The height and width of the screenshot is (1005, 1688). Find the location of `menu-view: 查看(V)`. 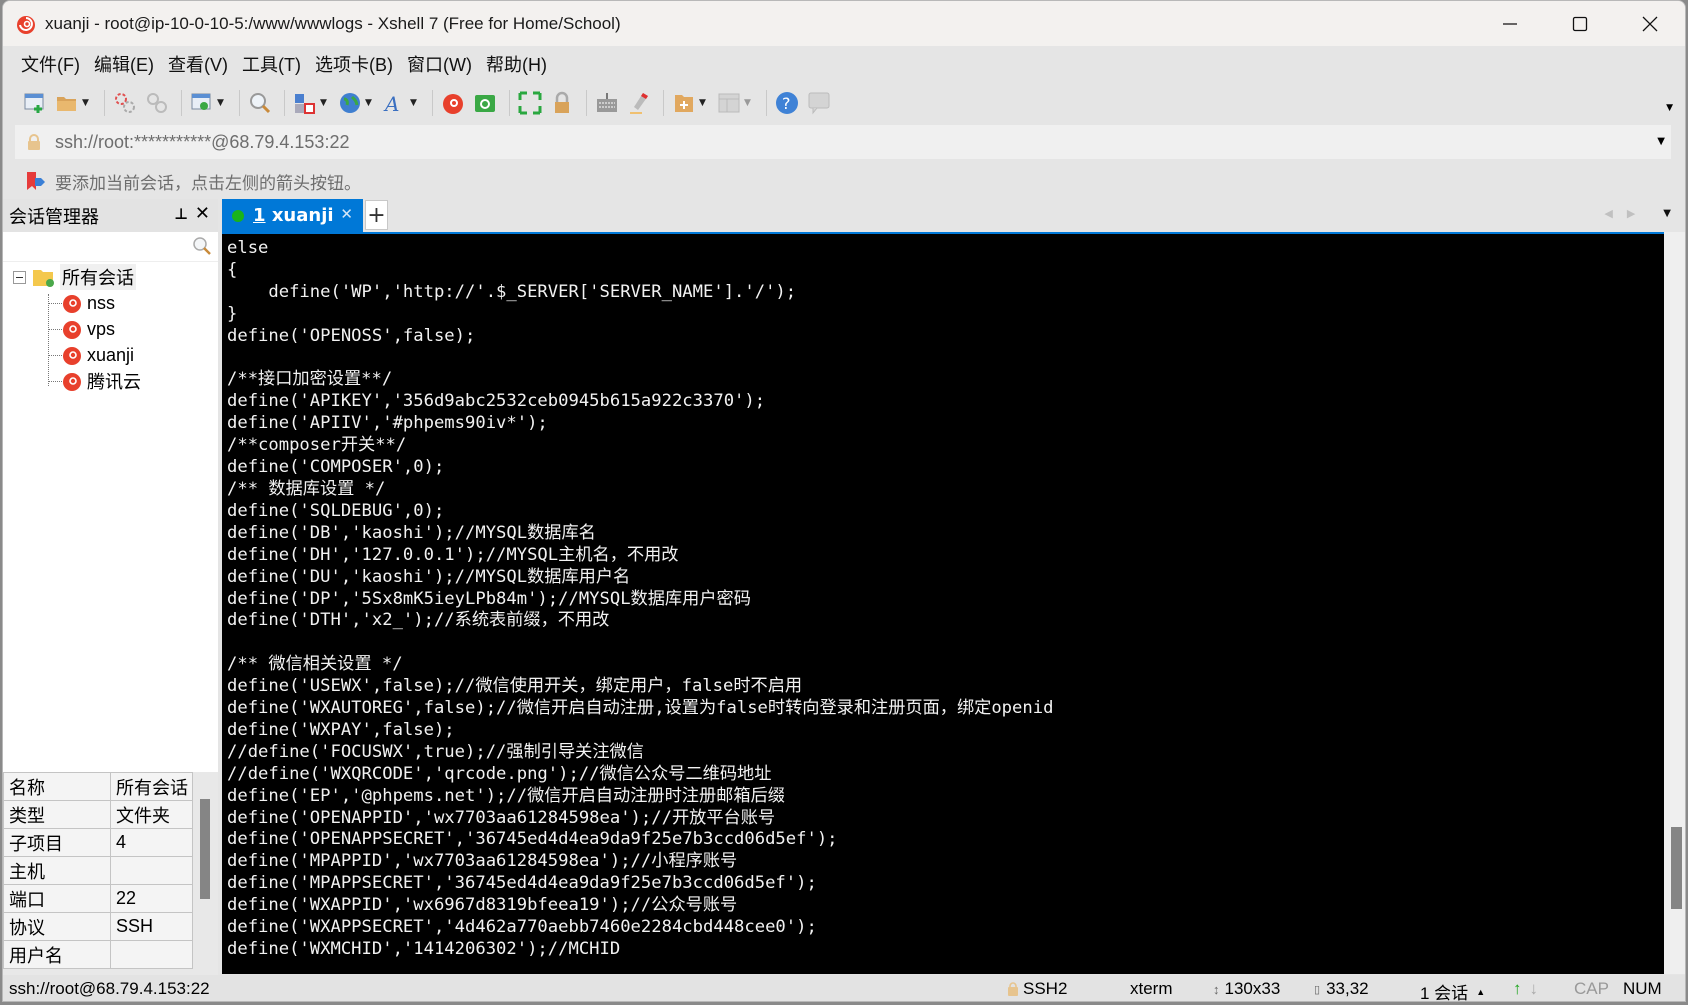

menu-view: 查看(V) is located at coordinates (198, 64).